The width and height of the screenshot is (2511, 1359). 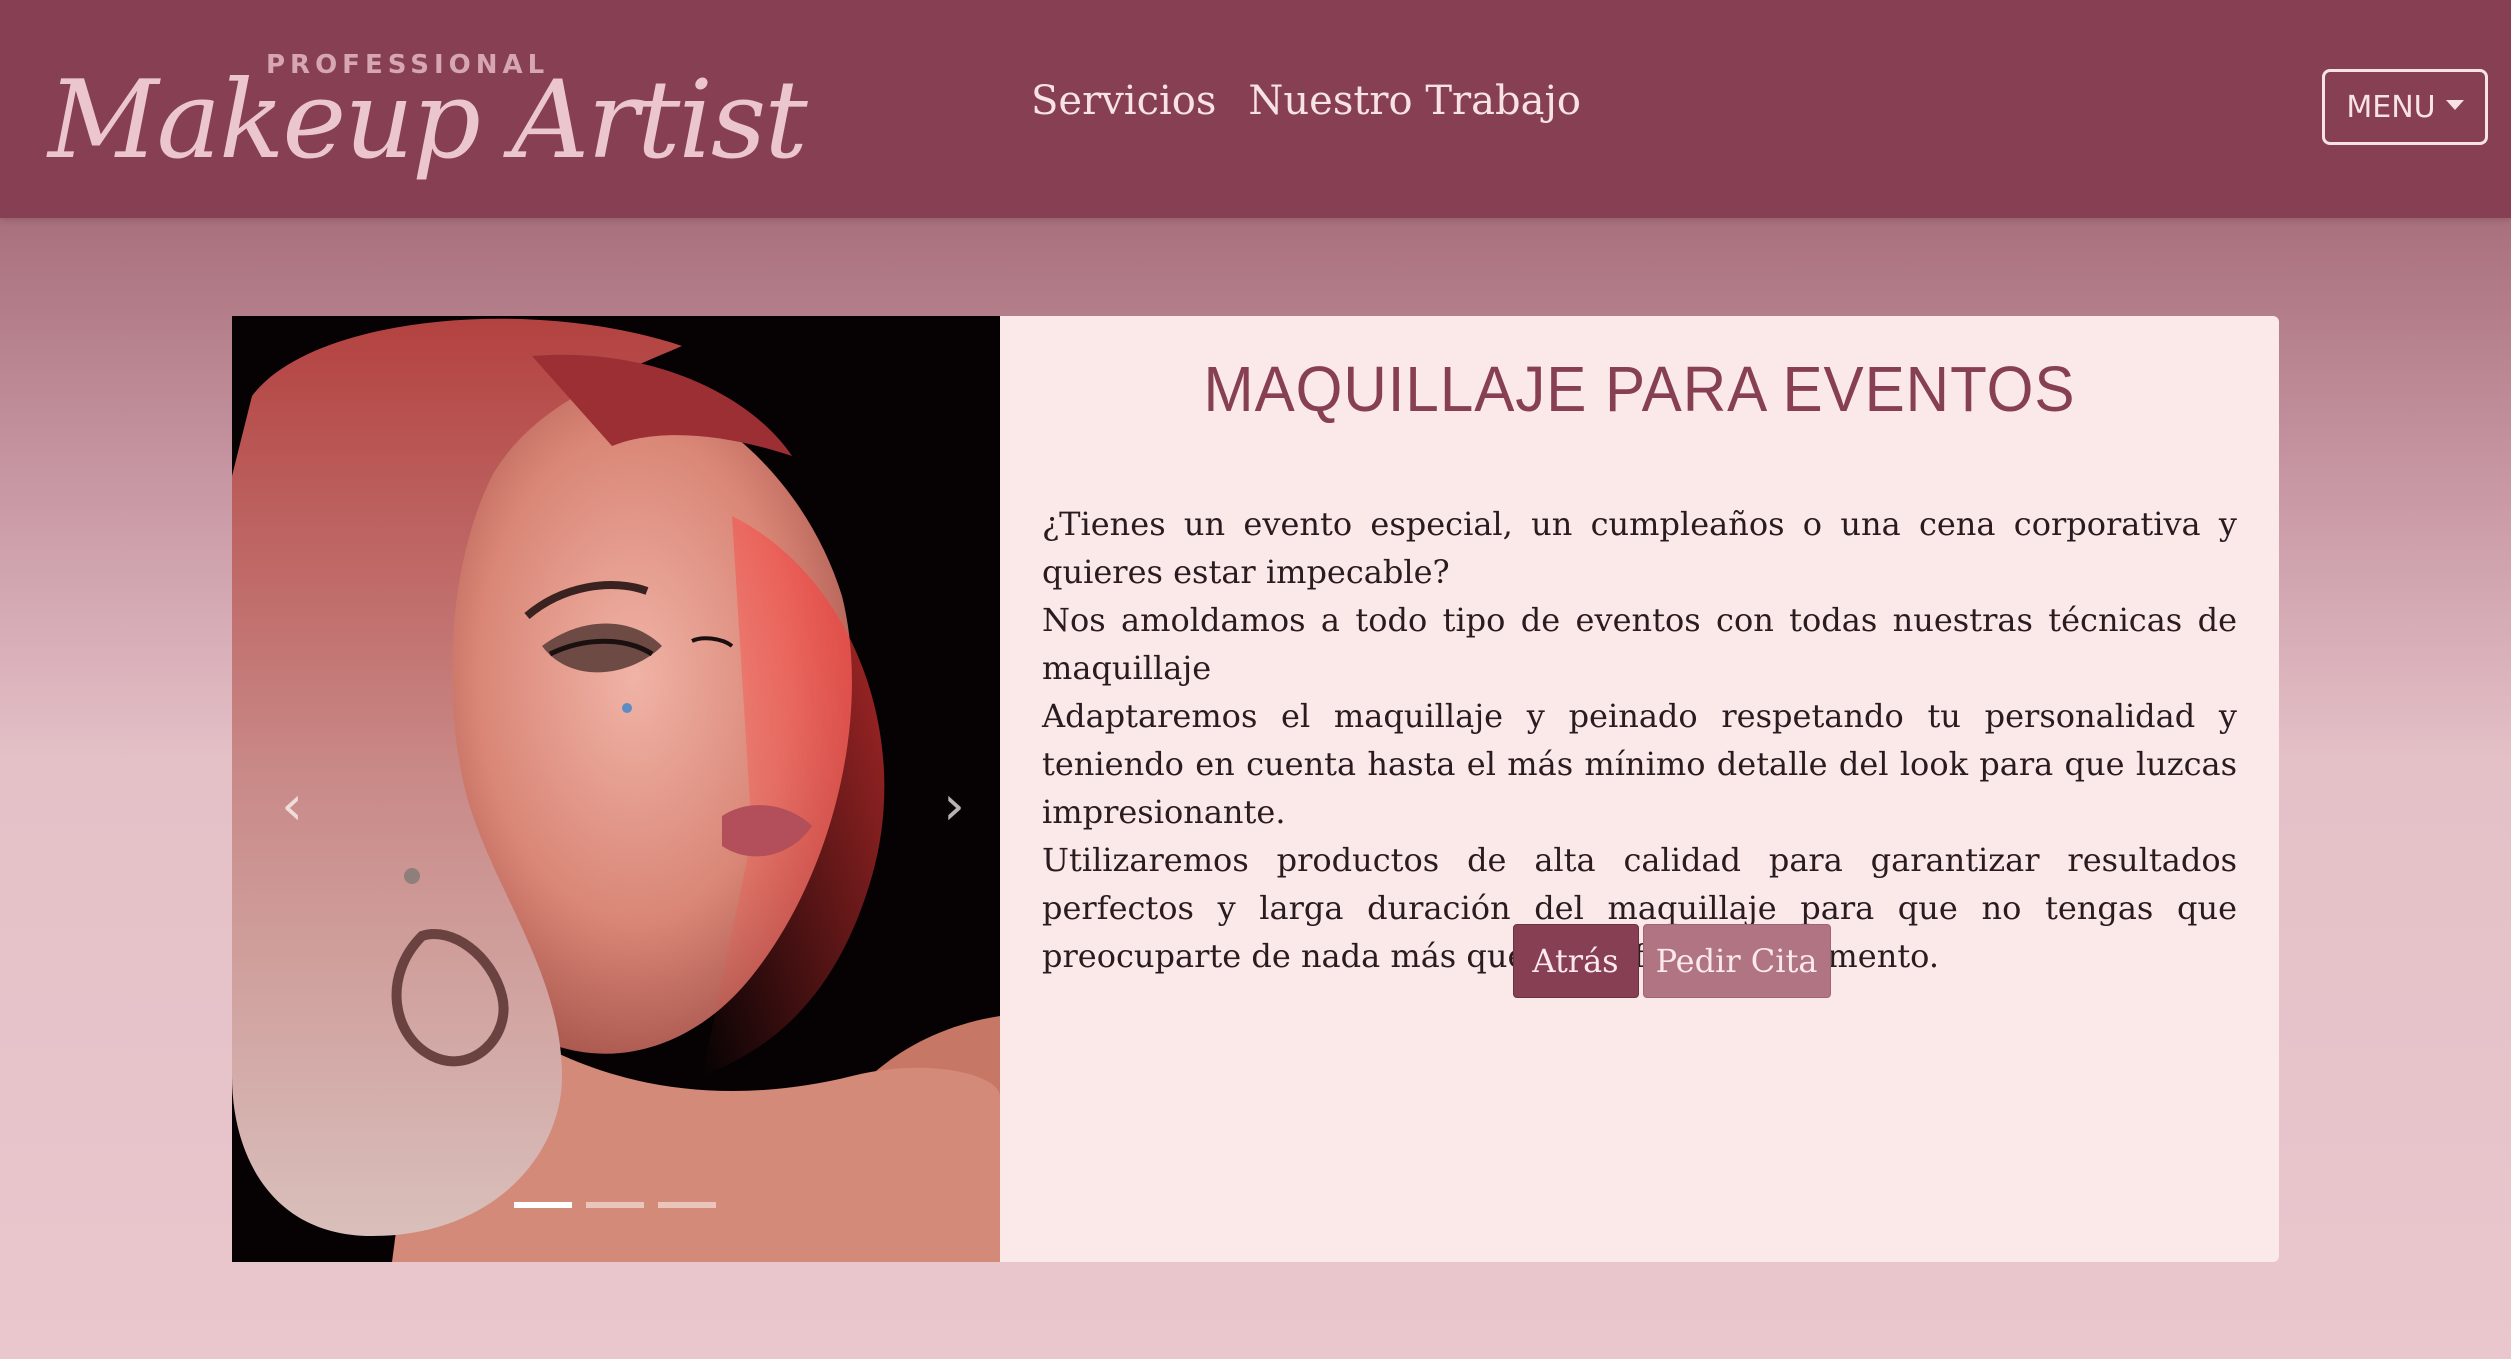 I want to click on main-nav: Servicios Nuestro Trabajo, so click(x=1306, y=101).